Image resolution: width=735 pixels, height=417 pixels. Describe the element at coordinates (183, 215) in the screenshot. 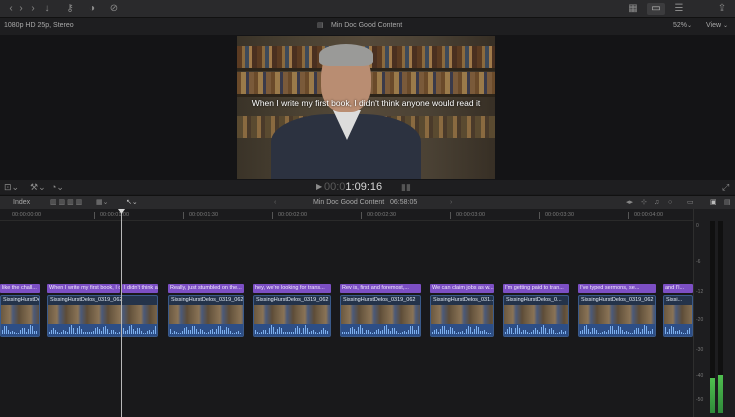

I see `ruler-tick` at that location.